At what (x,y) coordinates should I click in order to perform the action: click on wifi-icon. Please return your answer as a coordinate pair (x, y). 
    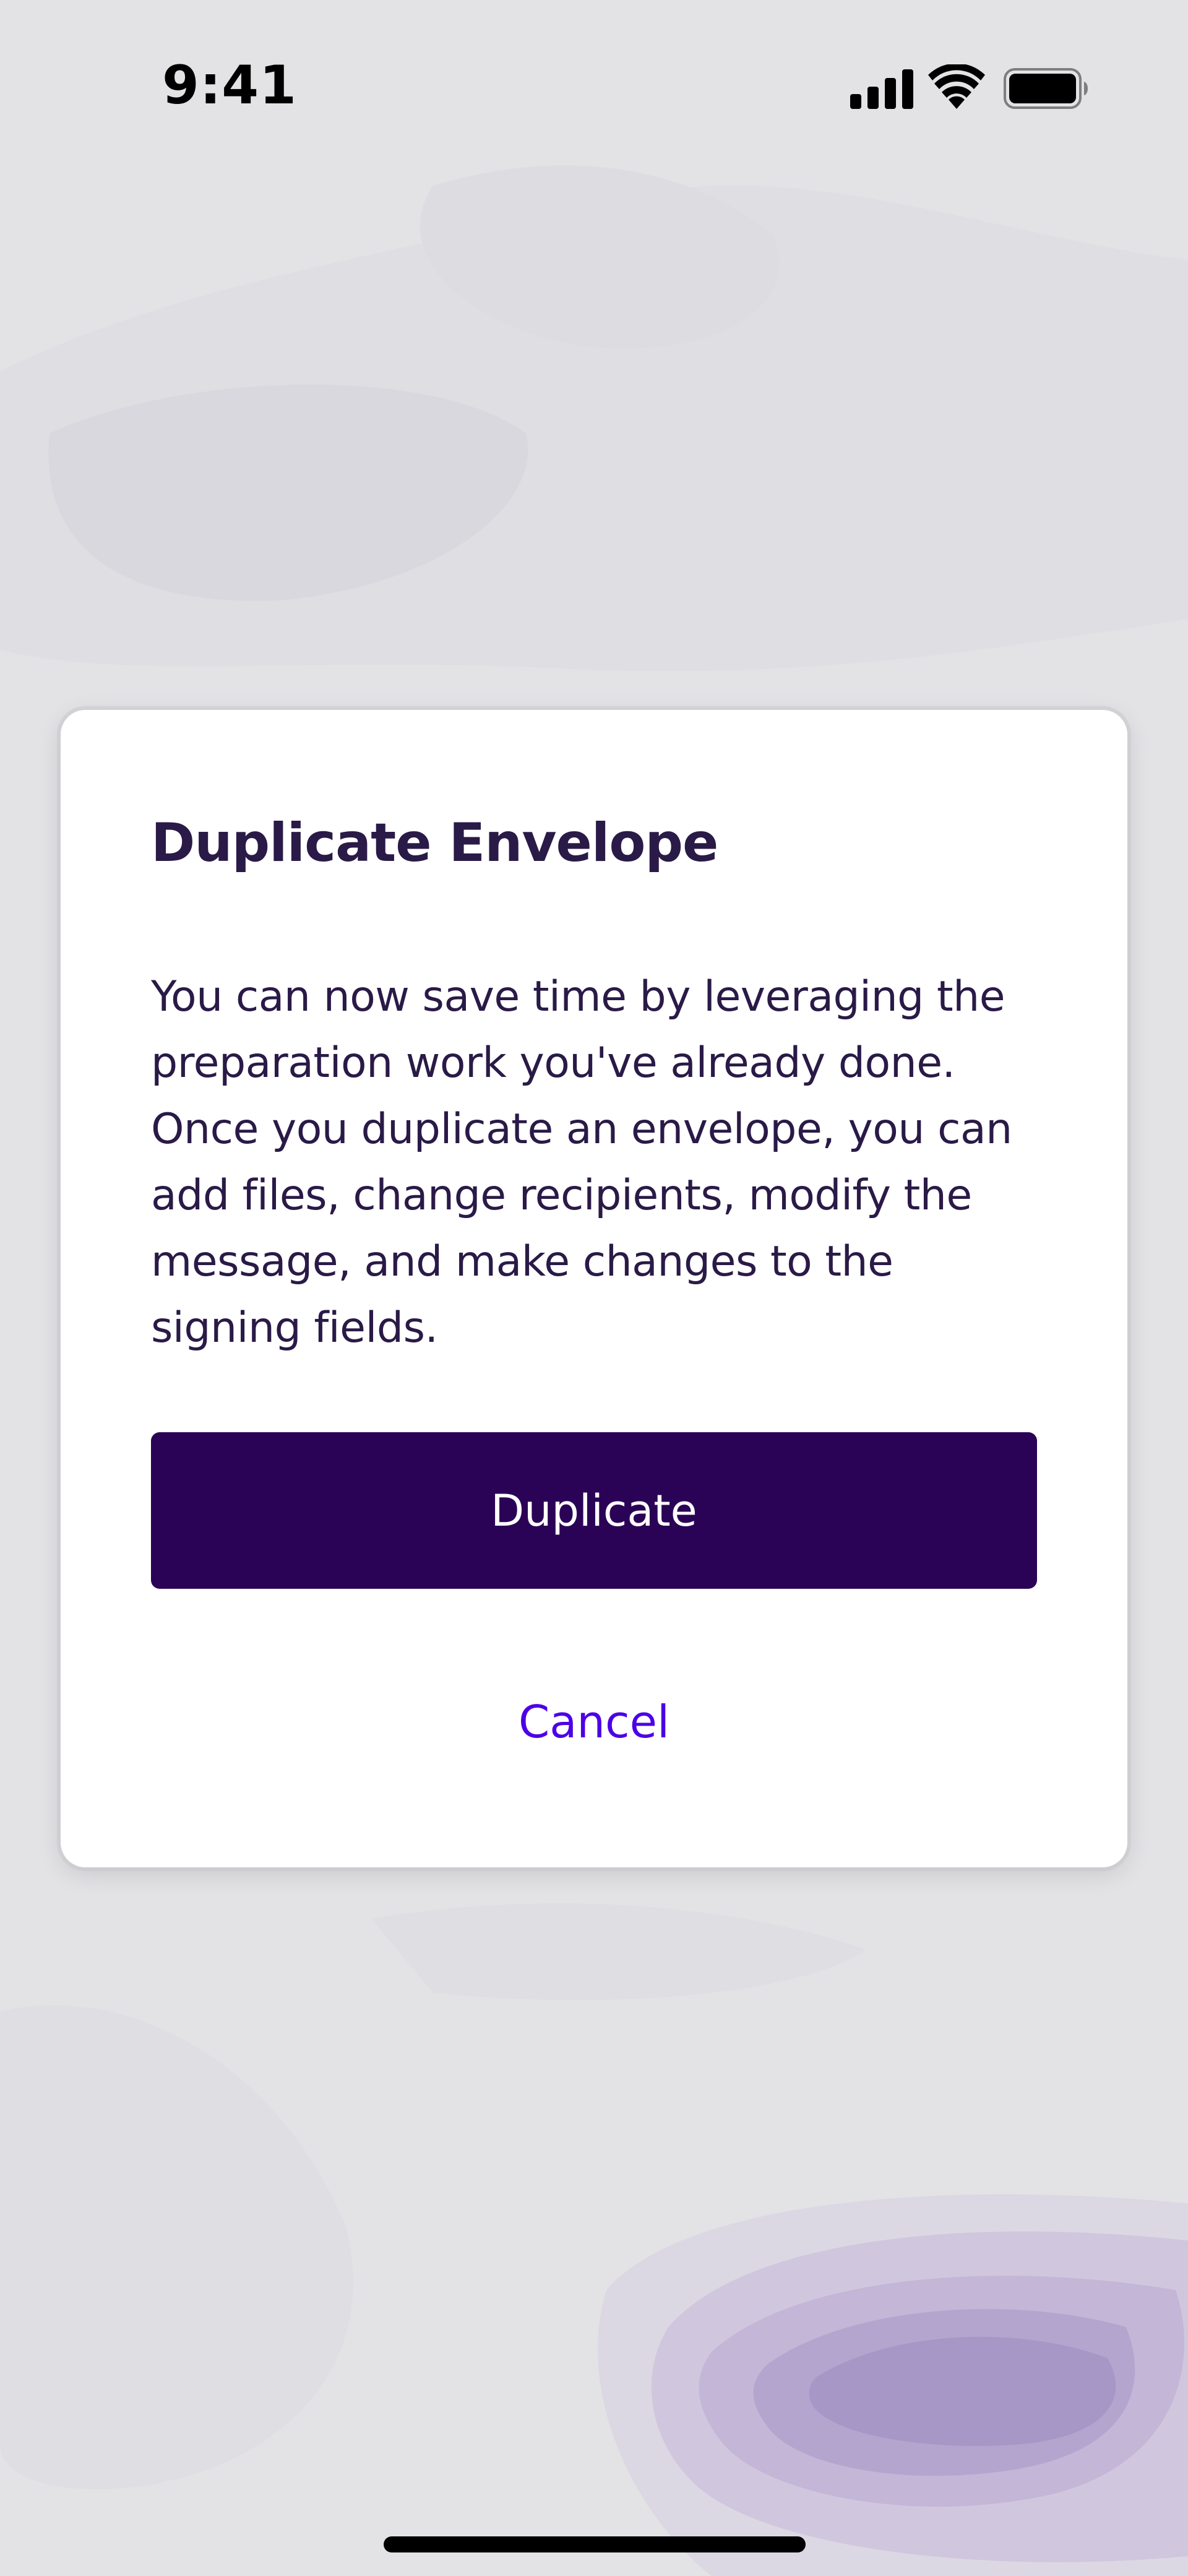
    Looking at the image, I should click on (957, 86).